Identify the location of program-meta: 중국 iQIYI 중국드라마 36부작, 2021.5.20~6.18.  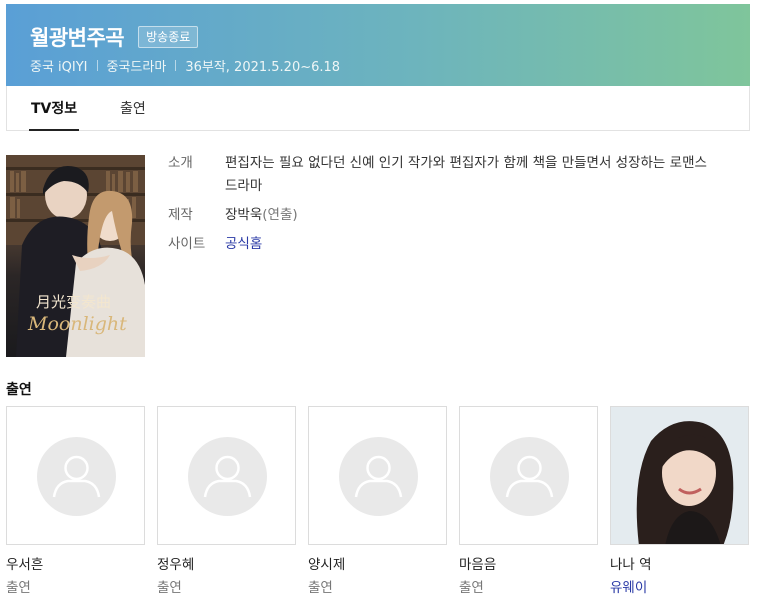
(185, 65).